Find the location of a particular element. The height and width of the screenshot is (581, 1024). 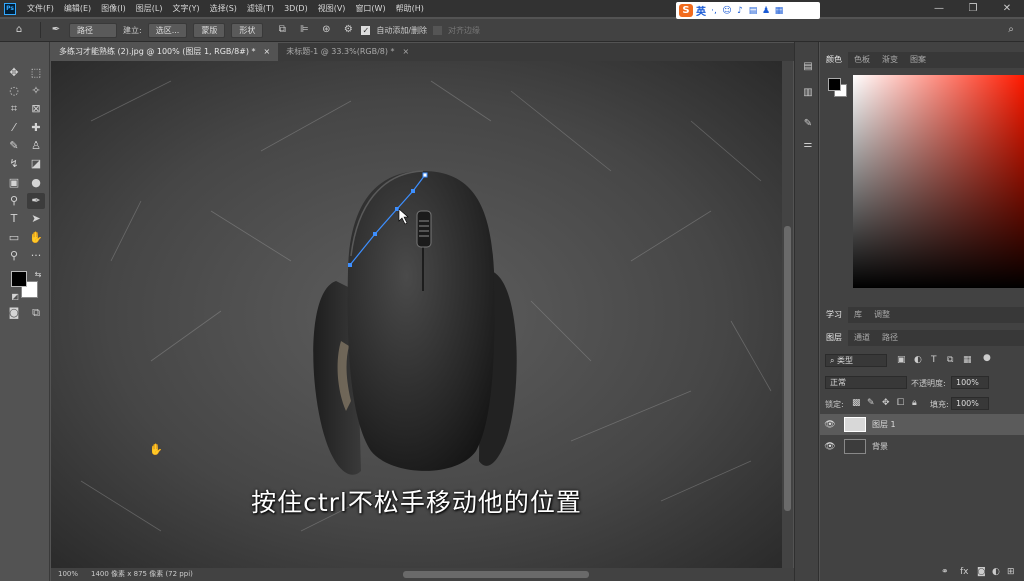

color-picker-field is located at coordinates (938, 181).